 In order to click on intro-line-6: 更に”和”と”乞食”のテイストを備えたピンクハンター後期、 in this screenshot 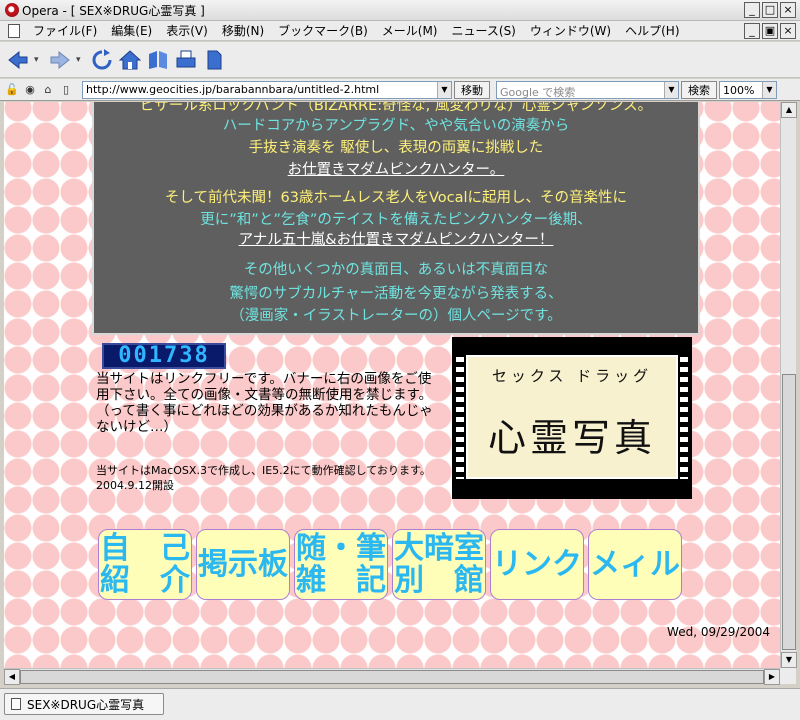, I will do `click(396, 220)`.